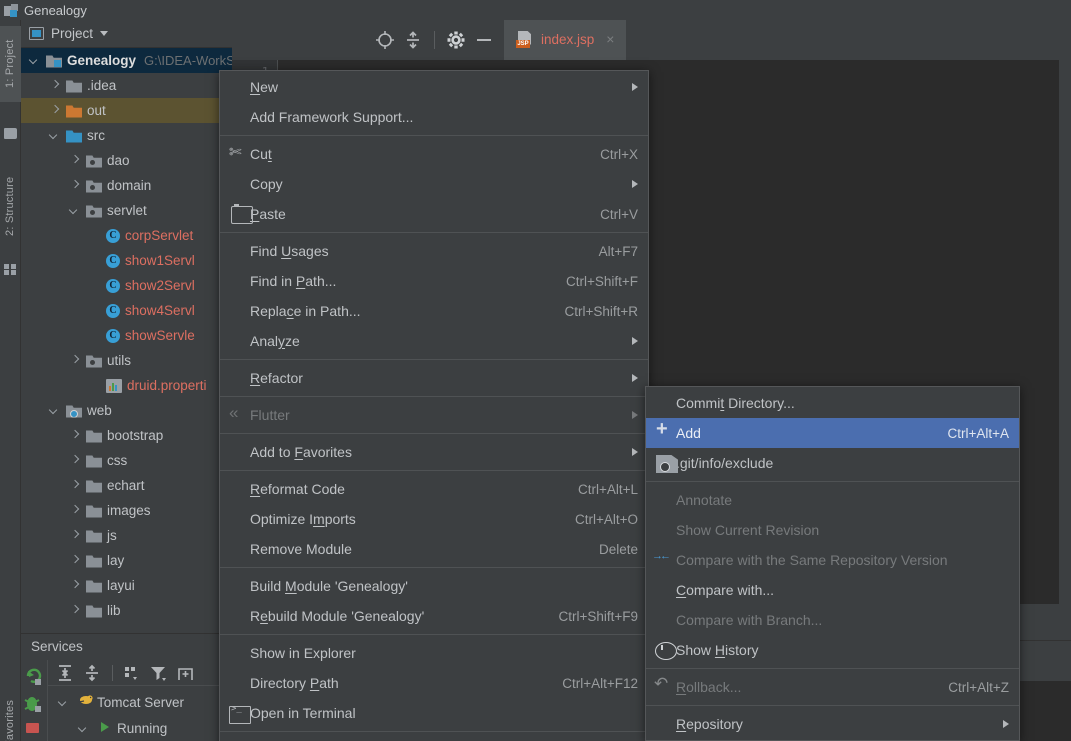 The height and width of the screenshot is (741, 1071). I want to click on tree-node-corpservlet: CcorpServlet, so click(126, 235).